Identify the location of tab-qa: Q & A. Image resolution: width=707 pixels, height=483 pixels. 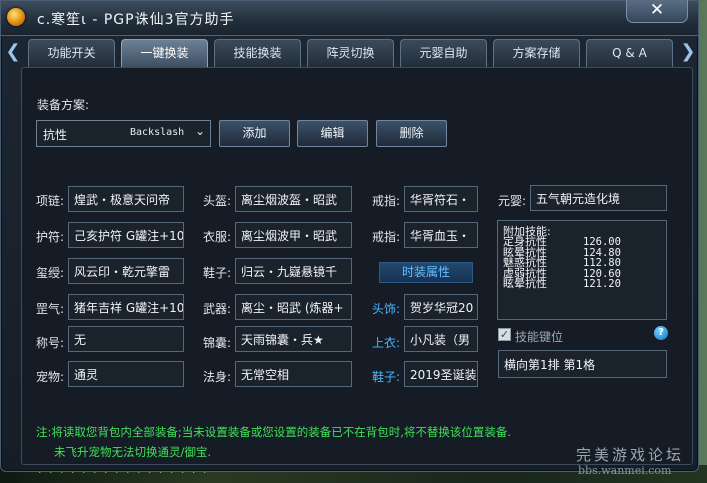
(629, 53).